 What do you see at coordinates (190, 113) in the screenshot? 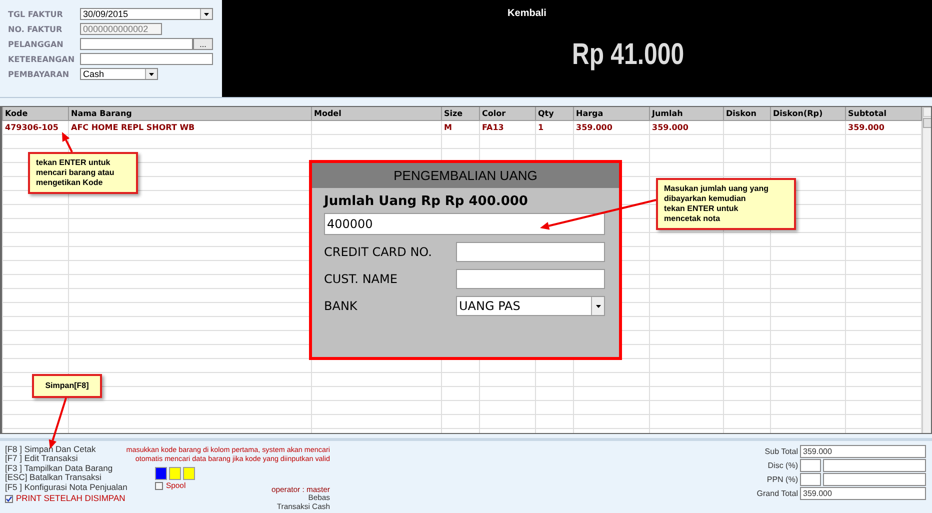
I see `column-header: Nama Barang` at bounding box center [190, 113].